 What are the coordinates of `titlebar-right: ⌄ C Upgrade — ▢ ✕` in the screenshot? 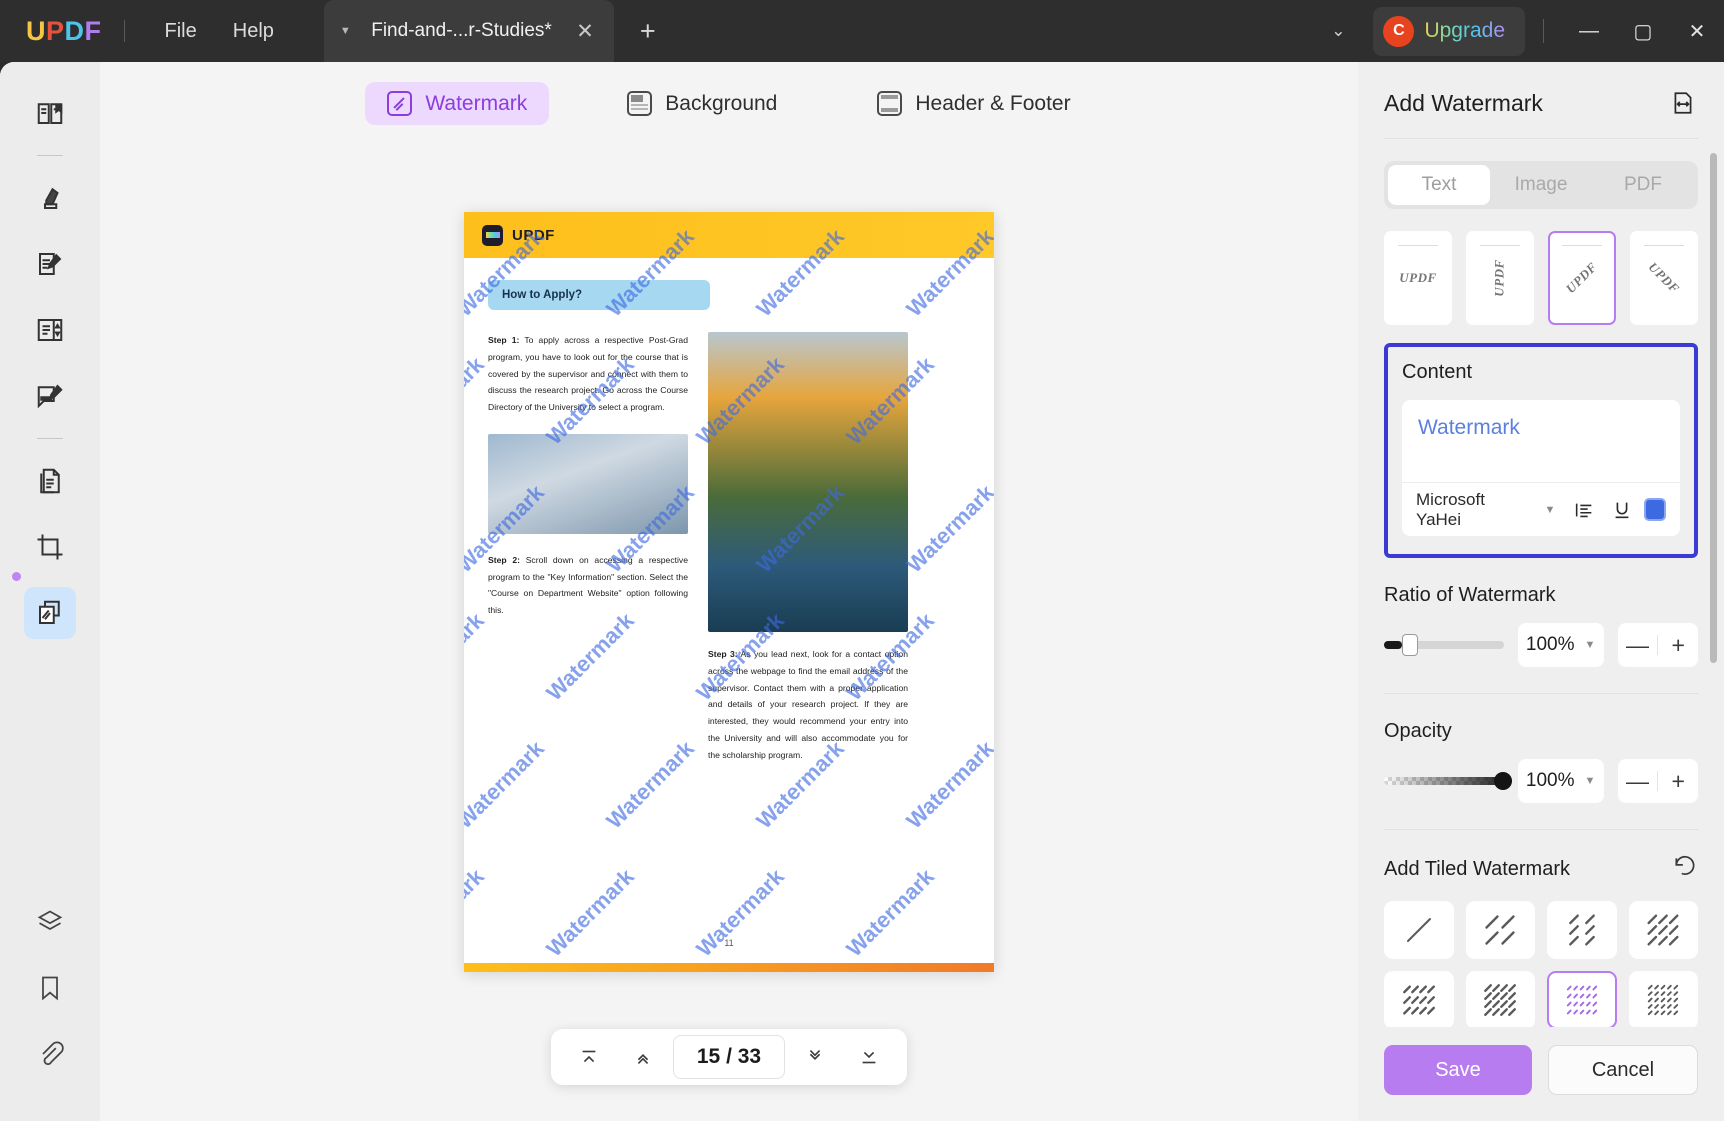 It's located at (1517, 31).